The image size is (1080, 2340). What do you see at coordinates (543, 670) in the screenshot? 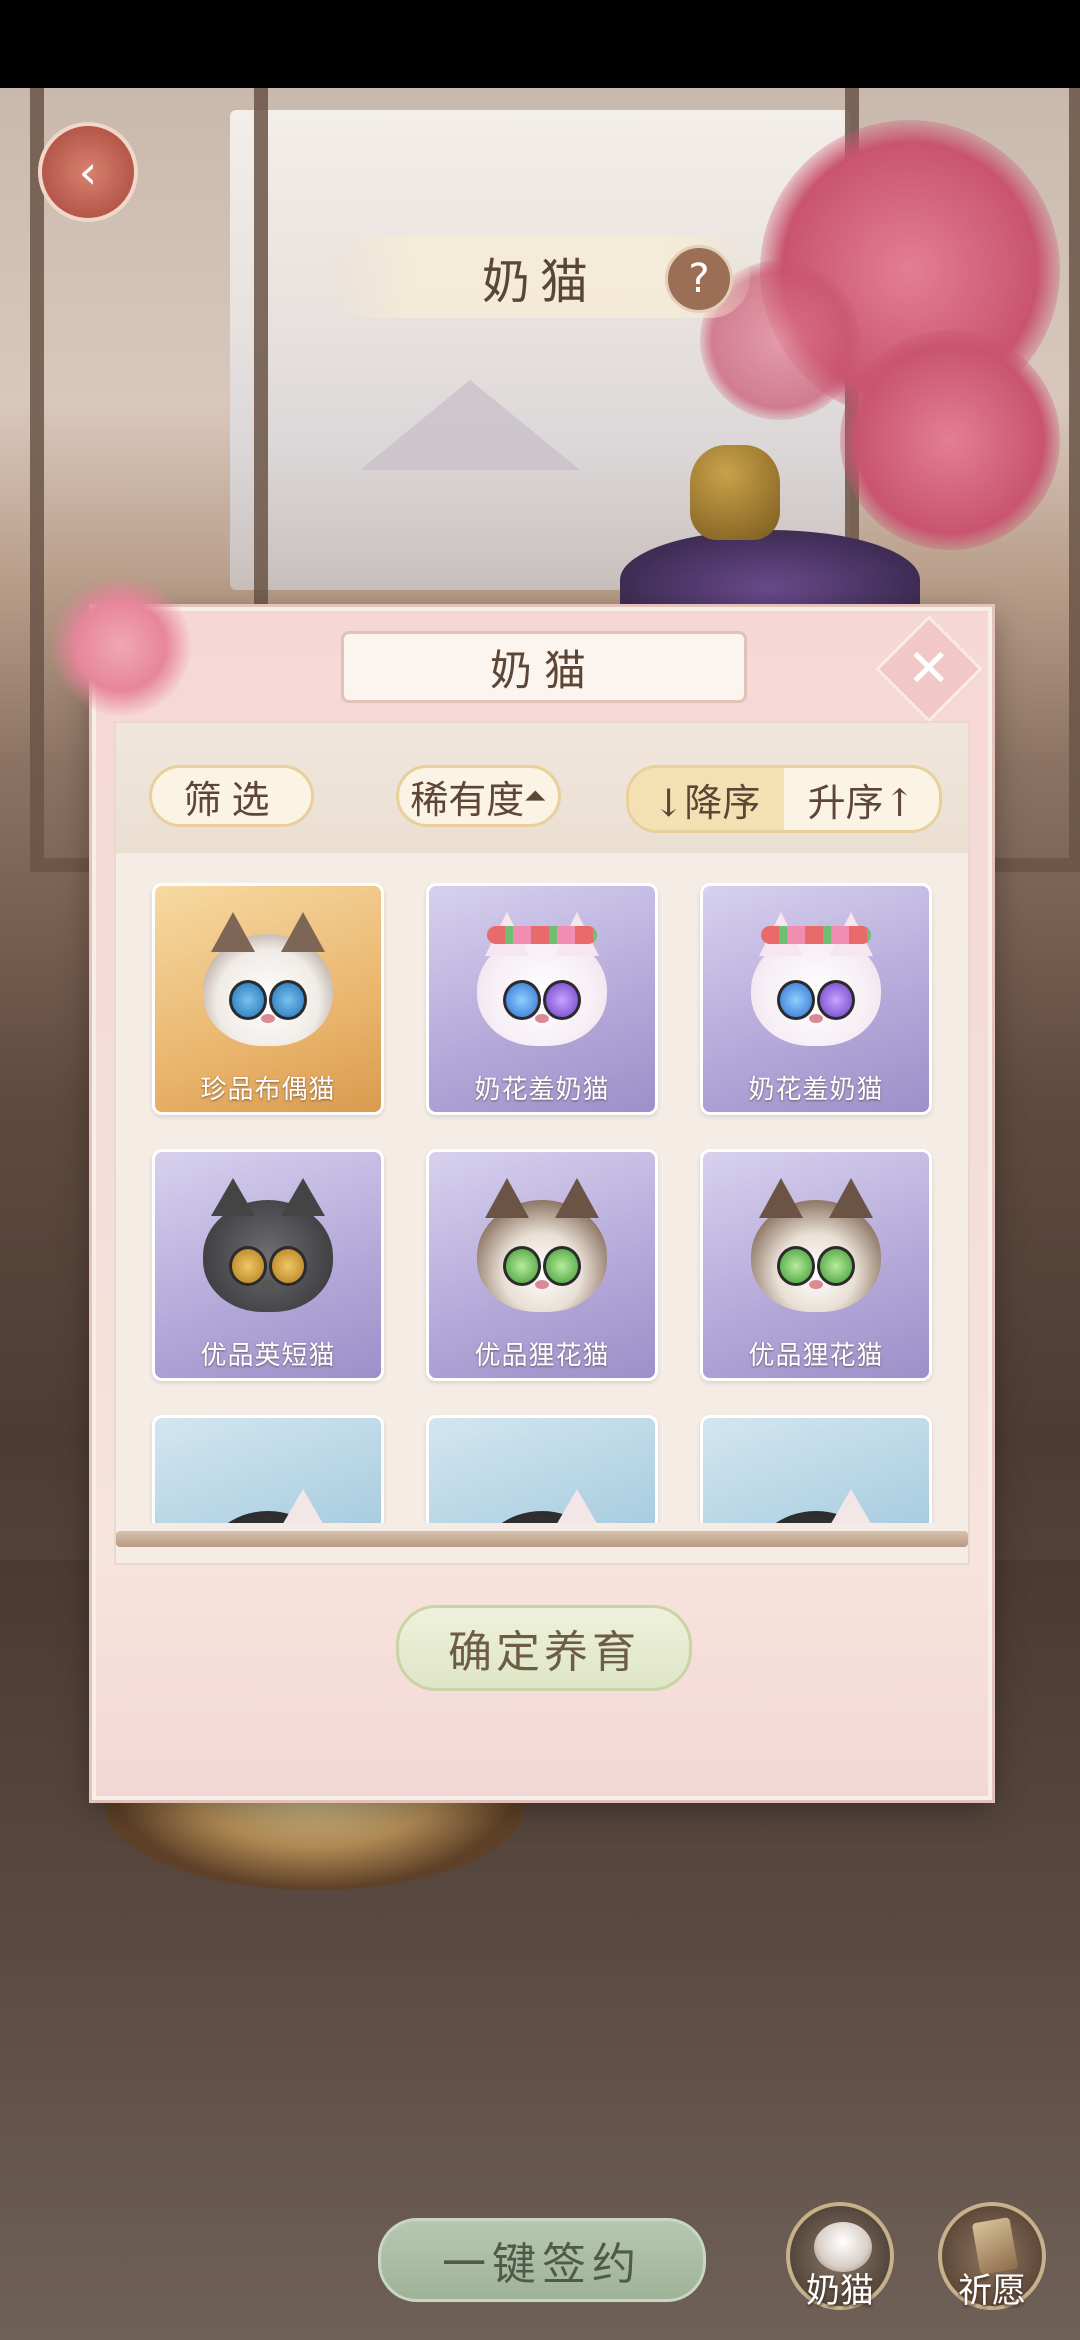
I see `modal-title: 奶猫` at bounding box center [543, 670].